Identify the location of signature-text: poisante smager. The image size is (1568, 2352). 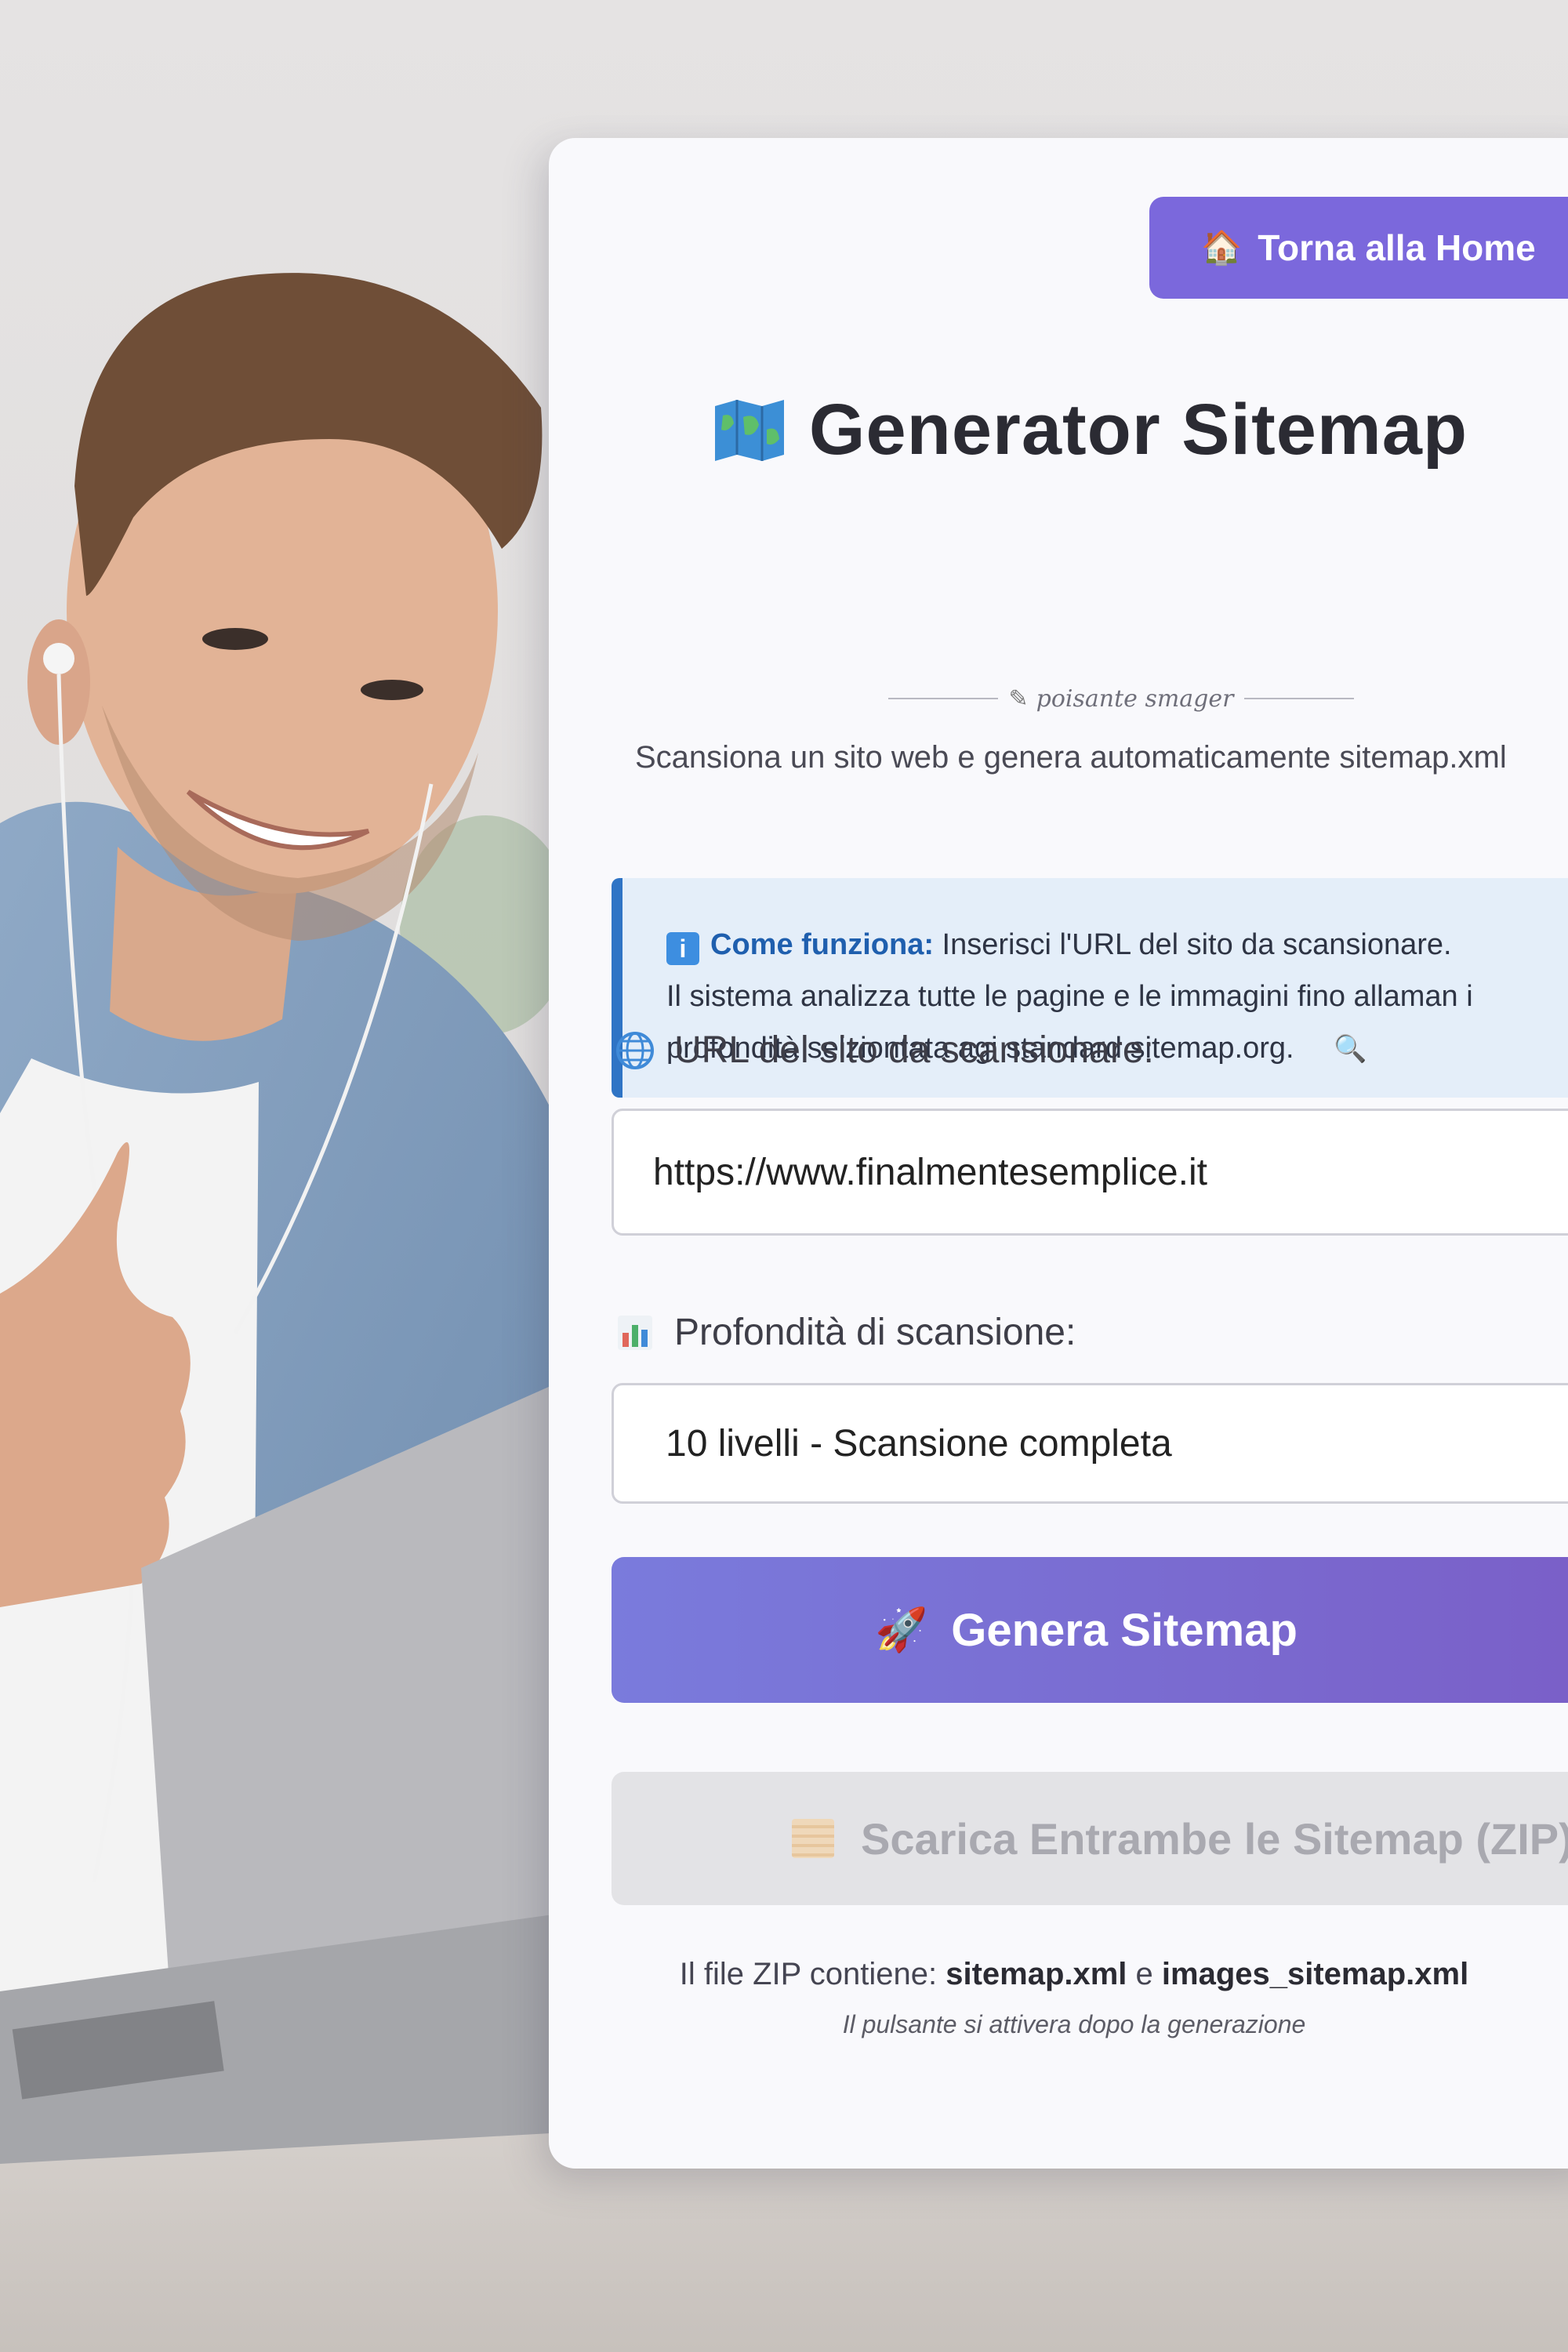
(1135, 698).